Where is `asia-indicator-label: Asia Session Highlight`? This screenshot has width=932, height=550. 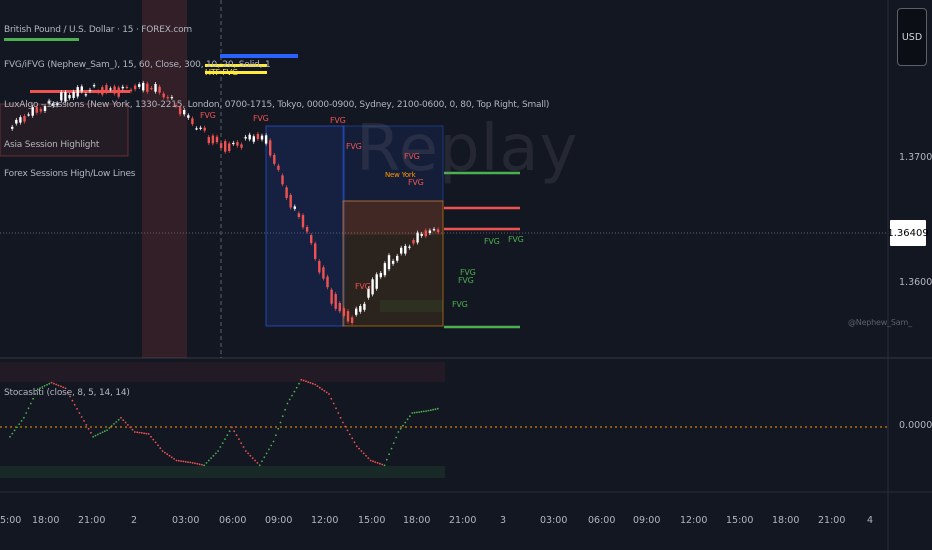 asia-indicator-label: Asia Session Highlight is located at coordinates (51, 145).